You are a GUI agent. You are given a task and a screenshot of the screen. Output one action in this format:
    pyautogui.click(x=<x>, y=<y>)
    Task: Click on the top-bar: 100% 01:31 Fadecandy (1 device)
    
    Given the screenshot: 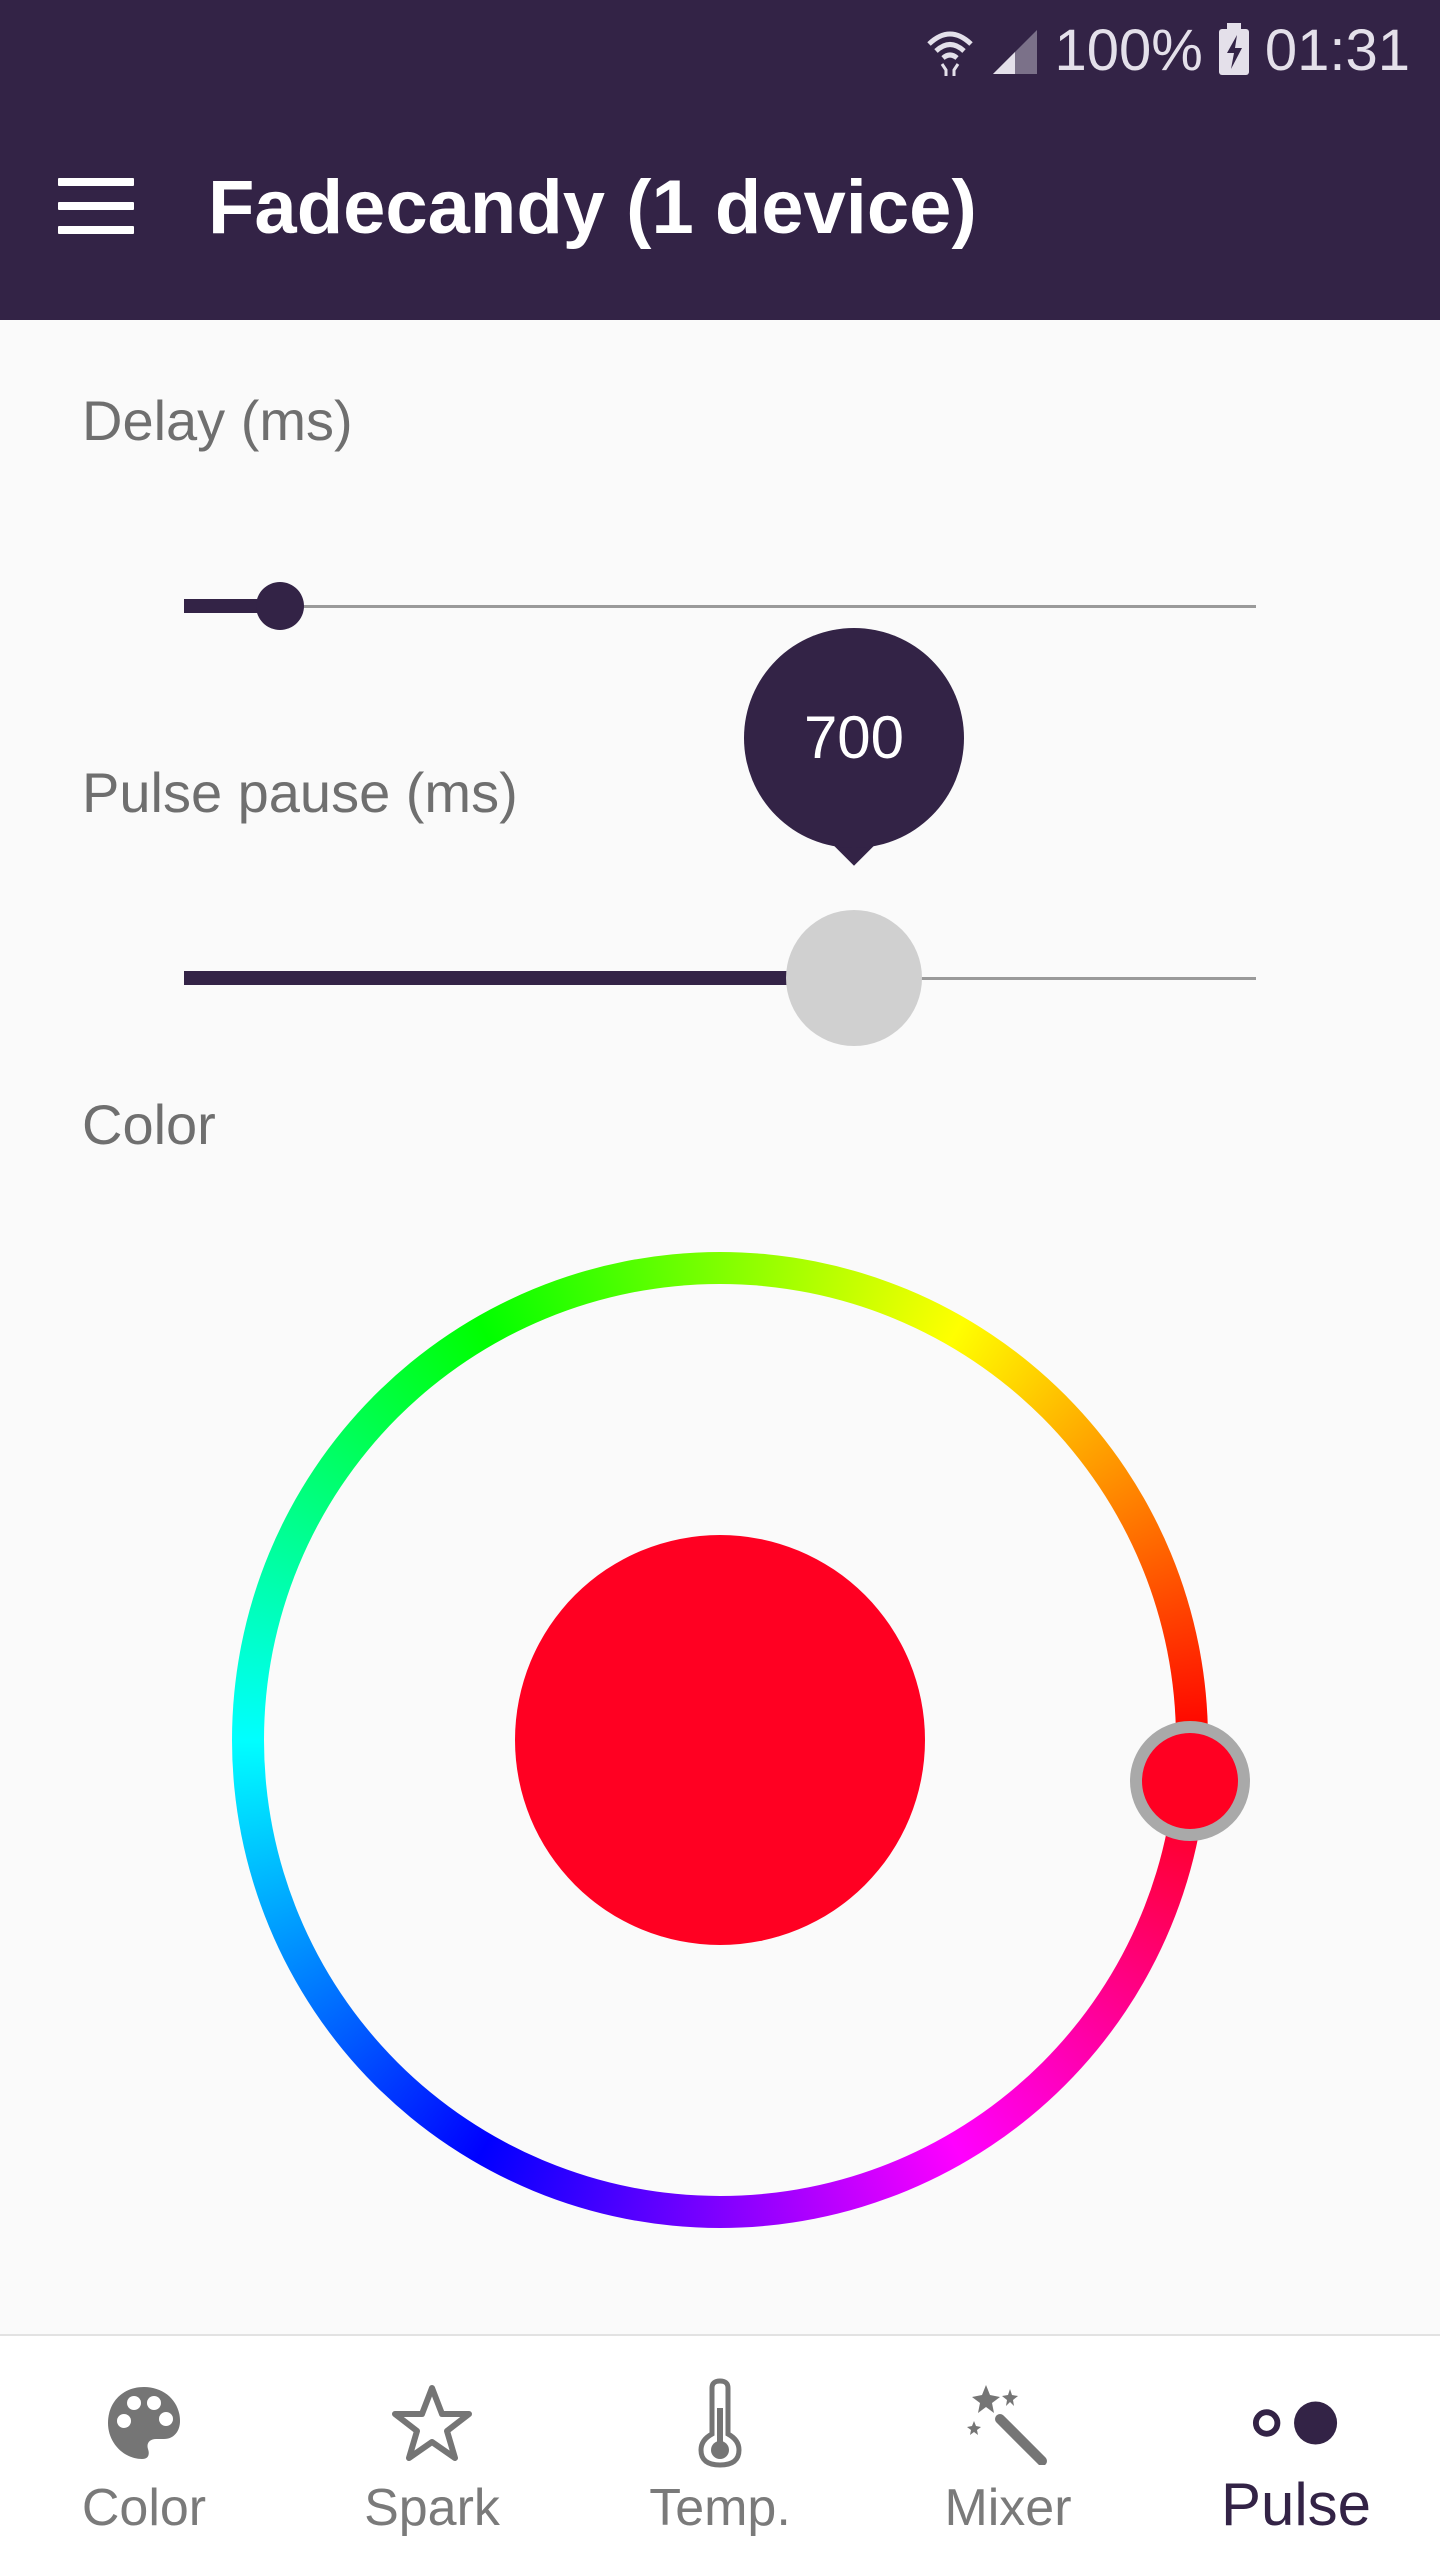 What is the action you would take?
    pyautogui.click(x=720, y=160)
    